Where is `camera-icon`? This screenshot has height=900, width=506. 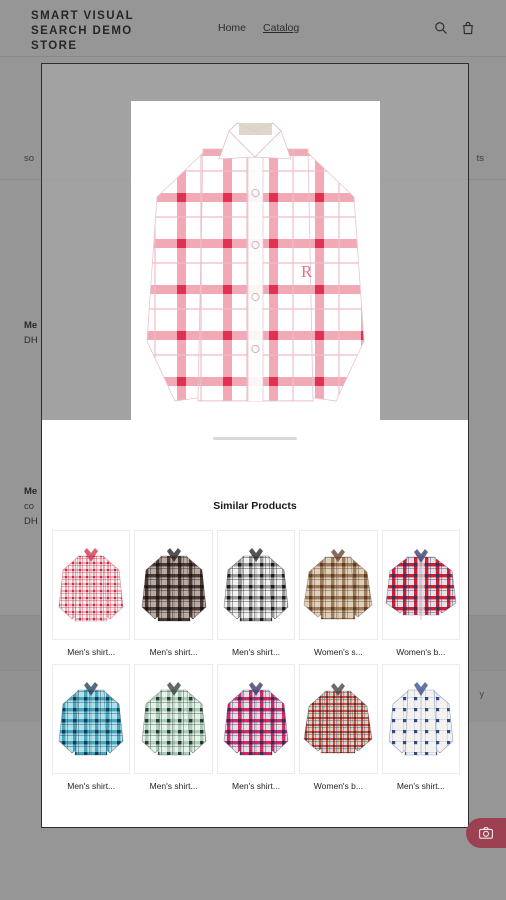
camera-icon is located at coordinates (486, 833).